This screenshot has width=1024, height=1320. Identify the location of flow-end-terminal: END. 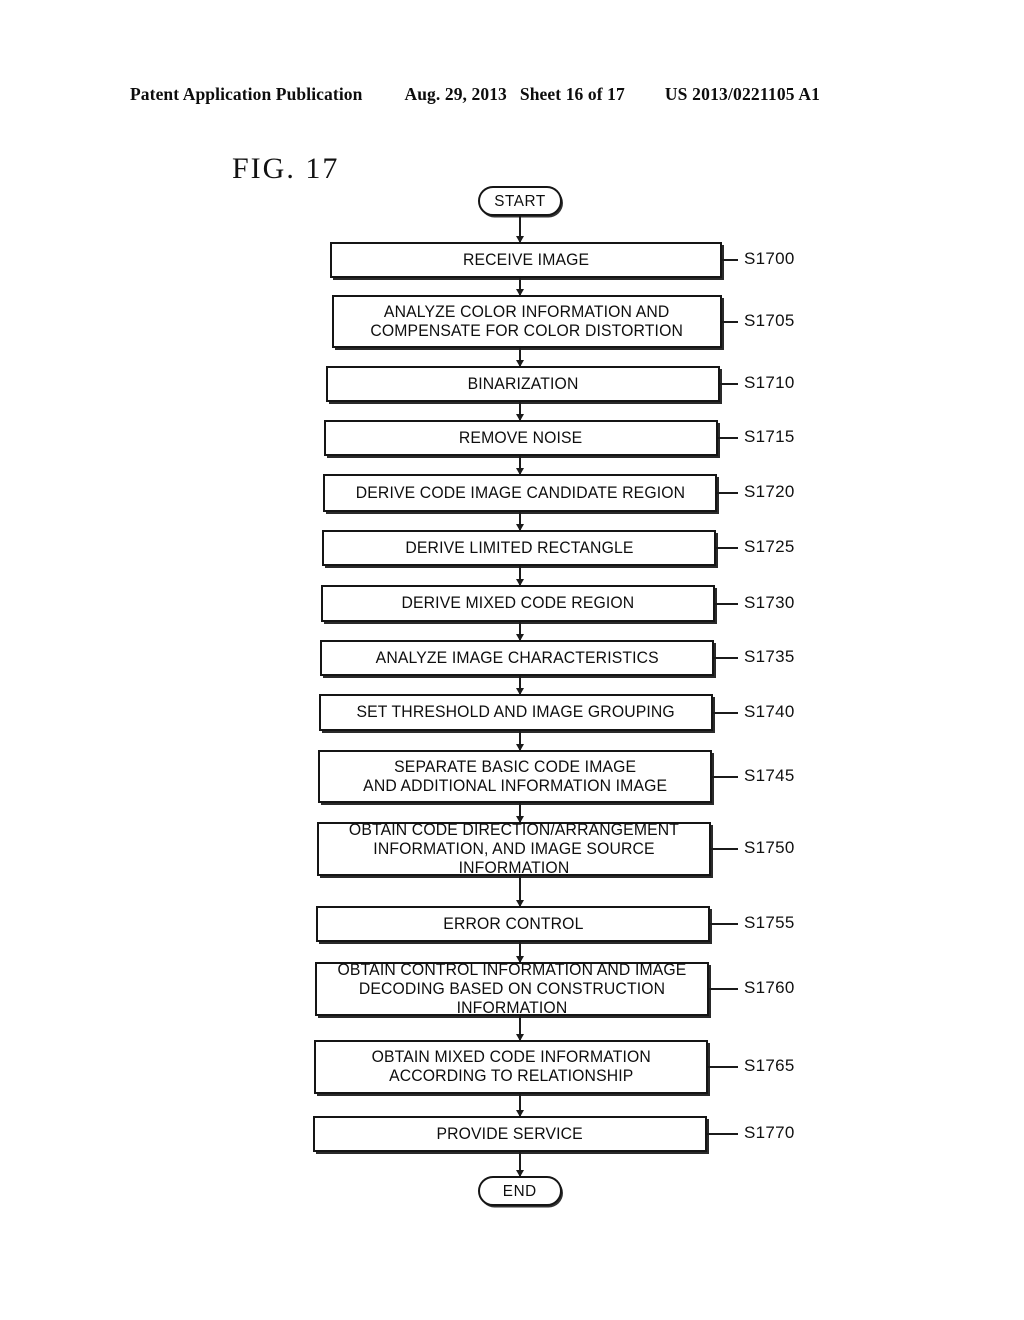
(520, 1191).